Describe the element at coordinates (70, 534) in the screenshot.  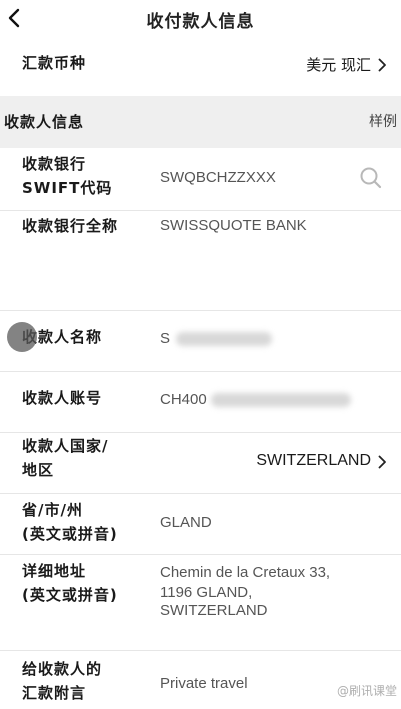
I see `province-city-label-line2: (英文或拼音)` at that location.